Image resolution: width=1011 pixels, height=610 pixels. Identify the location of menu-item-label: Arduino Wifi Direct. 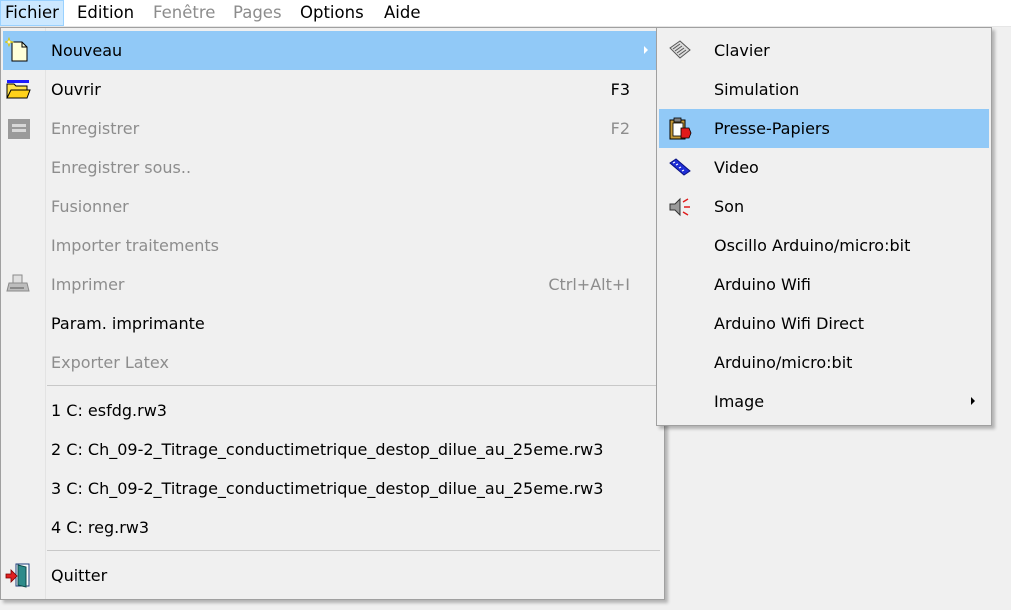
(789, 323).